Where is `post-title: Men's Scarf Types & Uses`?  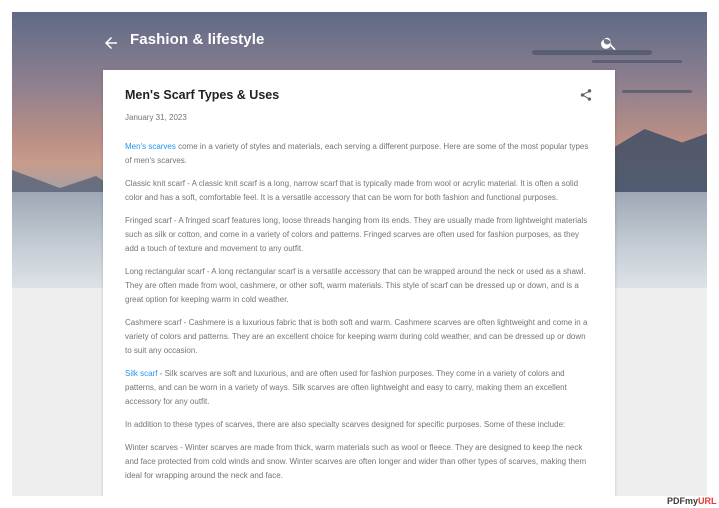
post-title: Men's Scarf Types & Uses is located at coordinates (202, 95).